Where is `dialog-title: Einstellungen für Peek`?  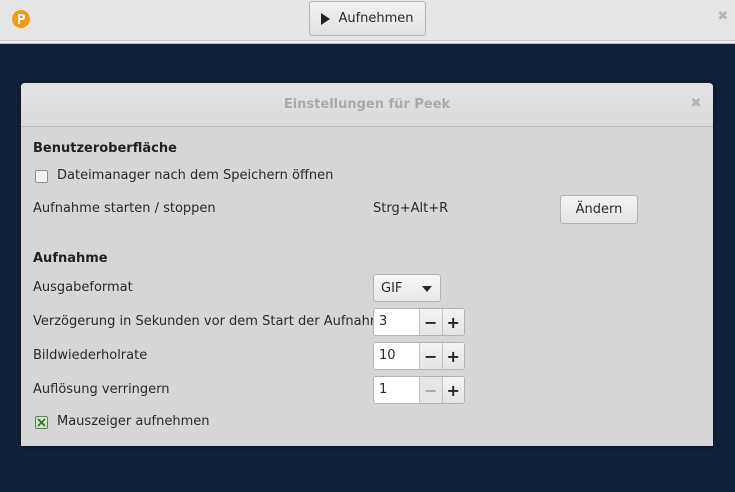
dialog-title: Einstellungen für Peek is located at coordinates (367, 104).